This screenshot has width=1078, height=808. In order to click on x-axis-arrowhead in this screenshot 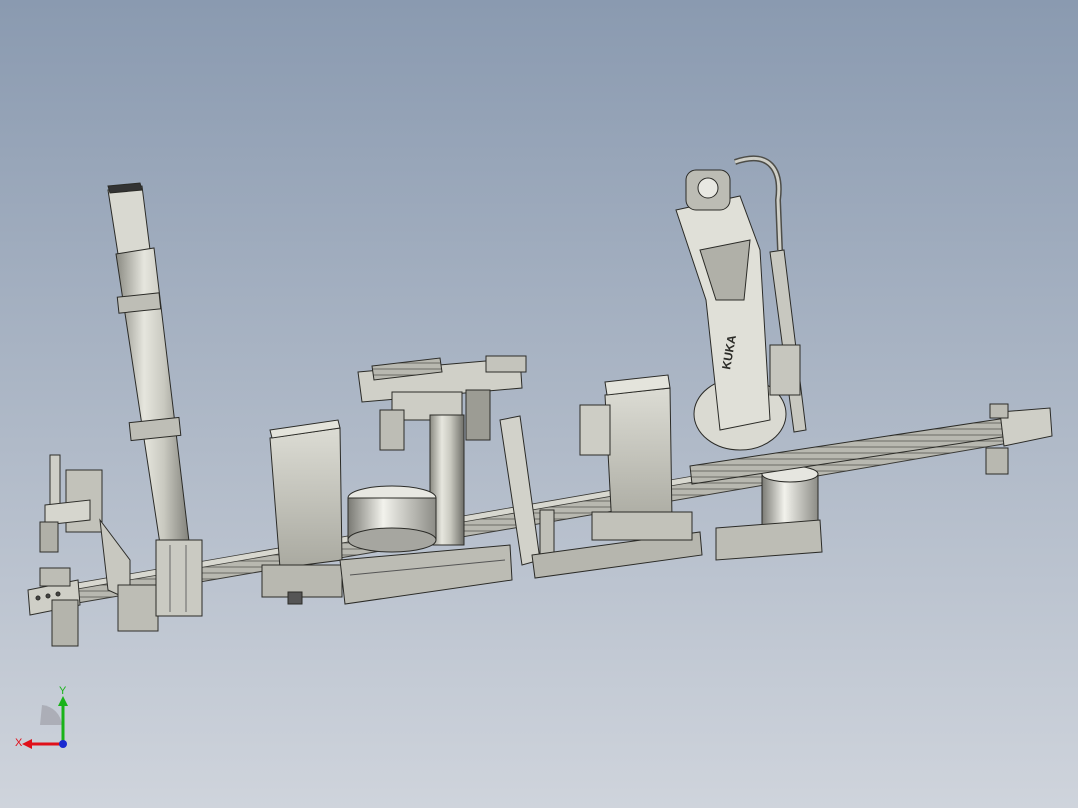, I will do `click(27, 744)`.